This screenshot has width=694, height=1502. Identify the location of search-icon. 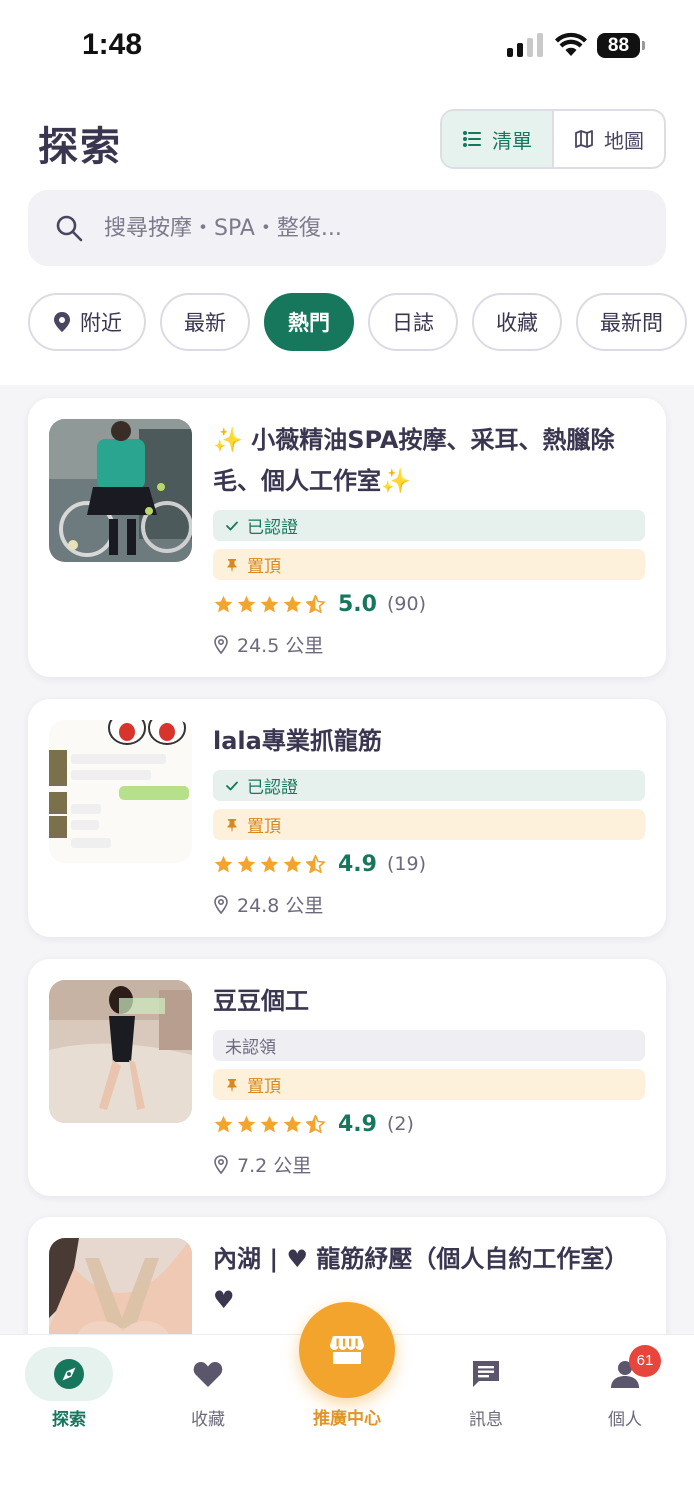
(69, 228).